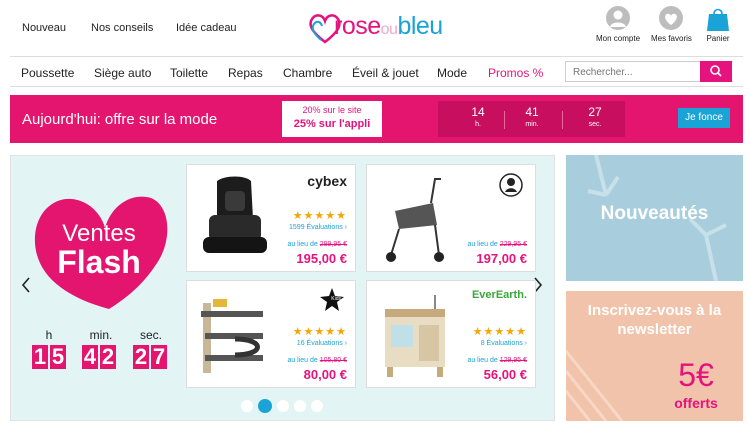 The image size is (750, 432). Describe the element at coordinates (265, 406) in the screenshot. I see `carousel-dot-active` at that location.